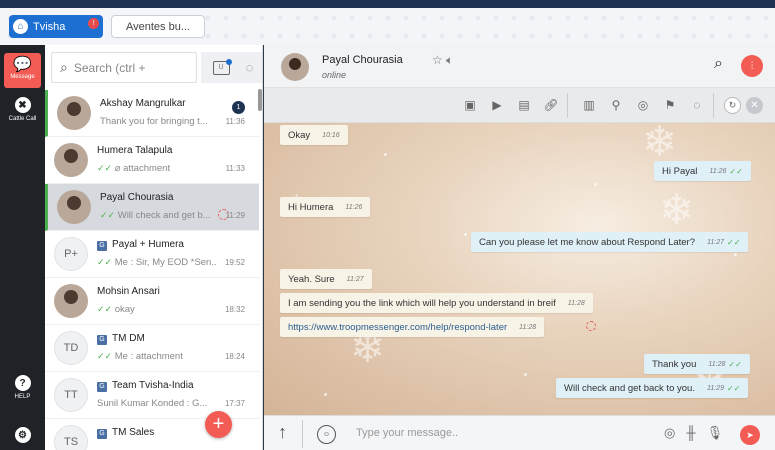 This screenshot has width=775, height=450. What do you see at coordinates (326, 434) in the screenshot?
I see `emoji-icon: ☺` at bounding box center [326, 434].